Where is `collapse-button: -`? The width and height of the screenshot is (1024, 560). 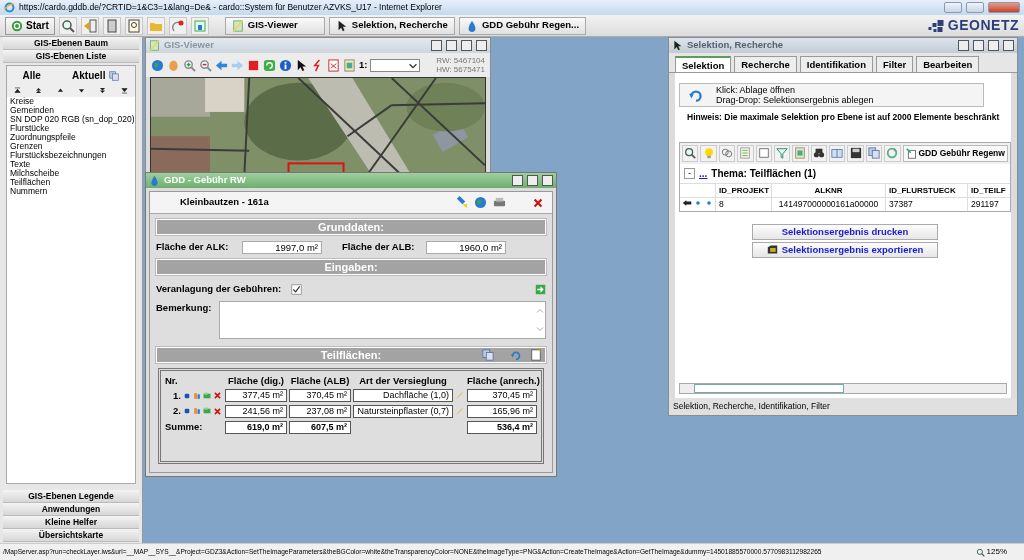
collapse-button: - is located at coordinates (689, 173).